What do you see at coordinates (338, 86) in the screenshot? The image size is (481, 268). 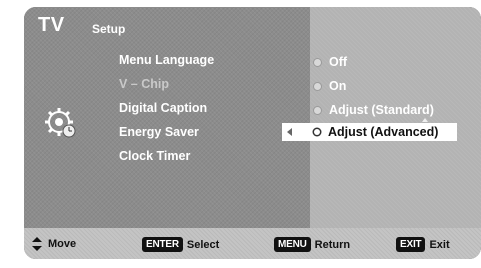 I see `option-label: On` at bounding box center [338, 86].